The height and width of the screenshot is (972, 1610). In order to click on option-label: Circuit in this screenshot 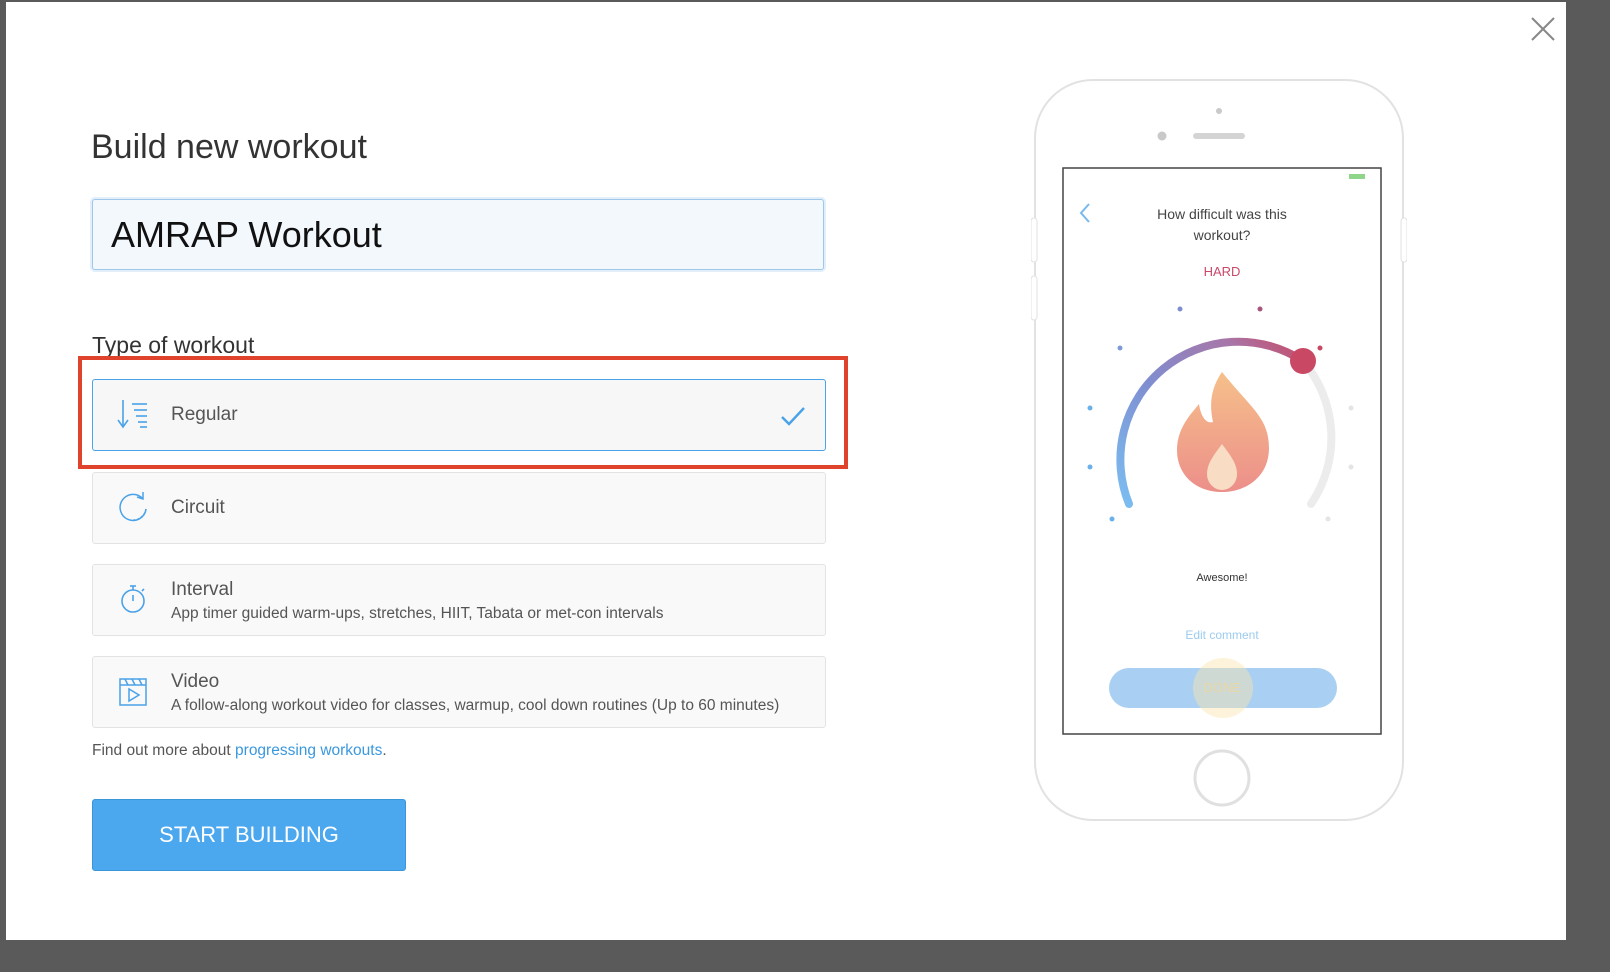, I will do `click(198, 507)`.